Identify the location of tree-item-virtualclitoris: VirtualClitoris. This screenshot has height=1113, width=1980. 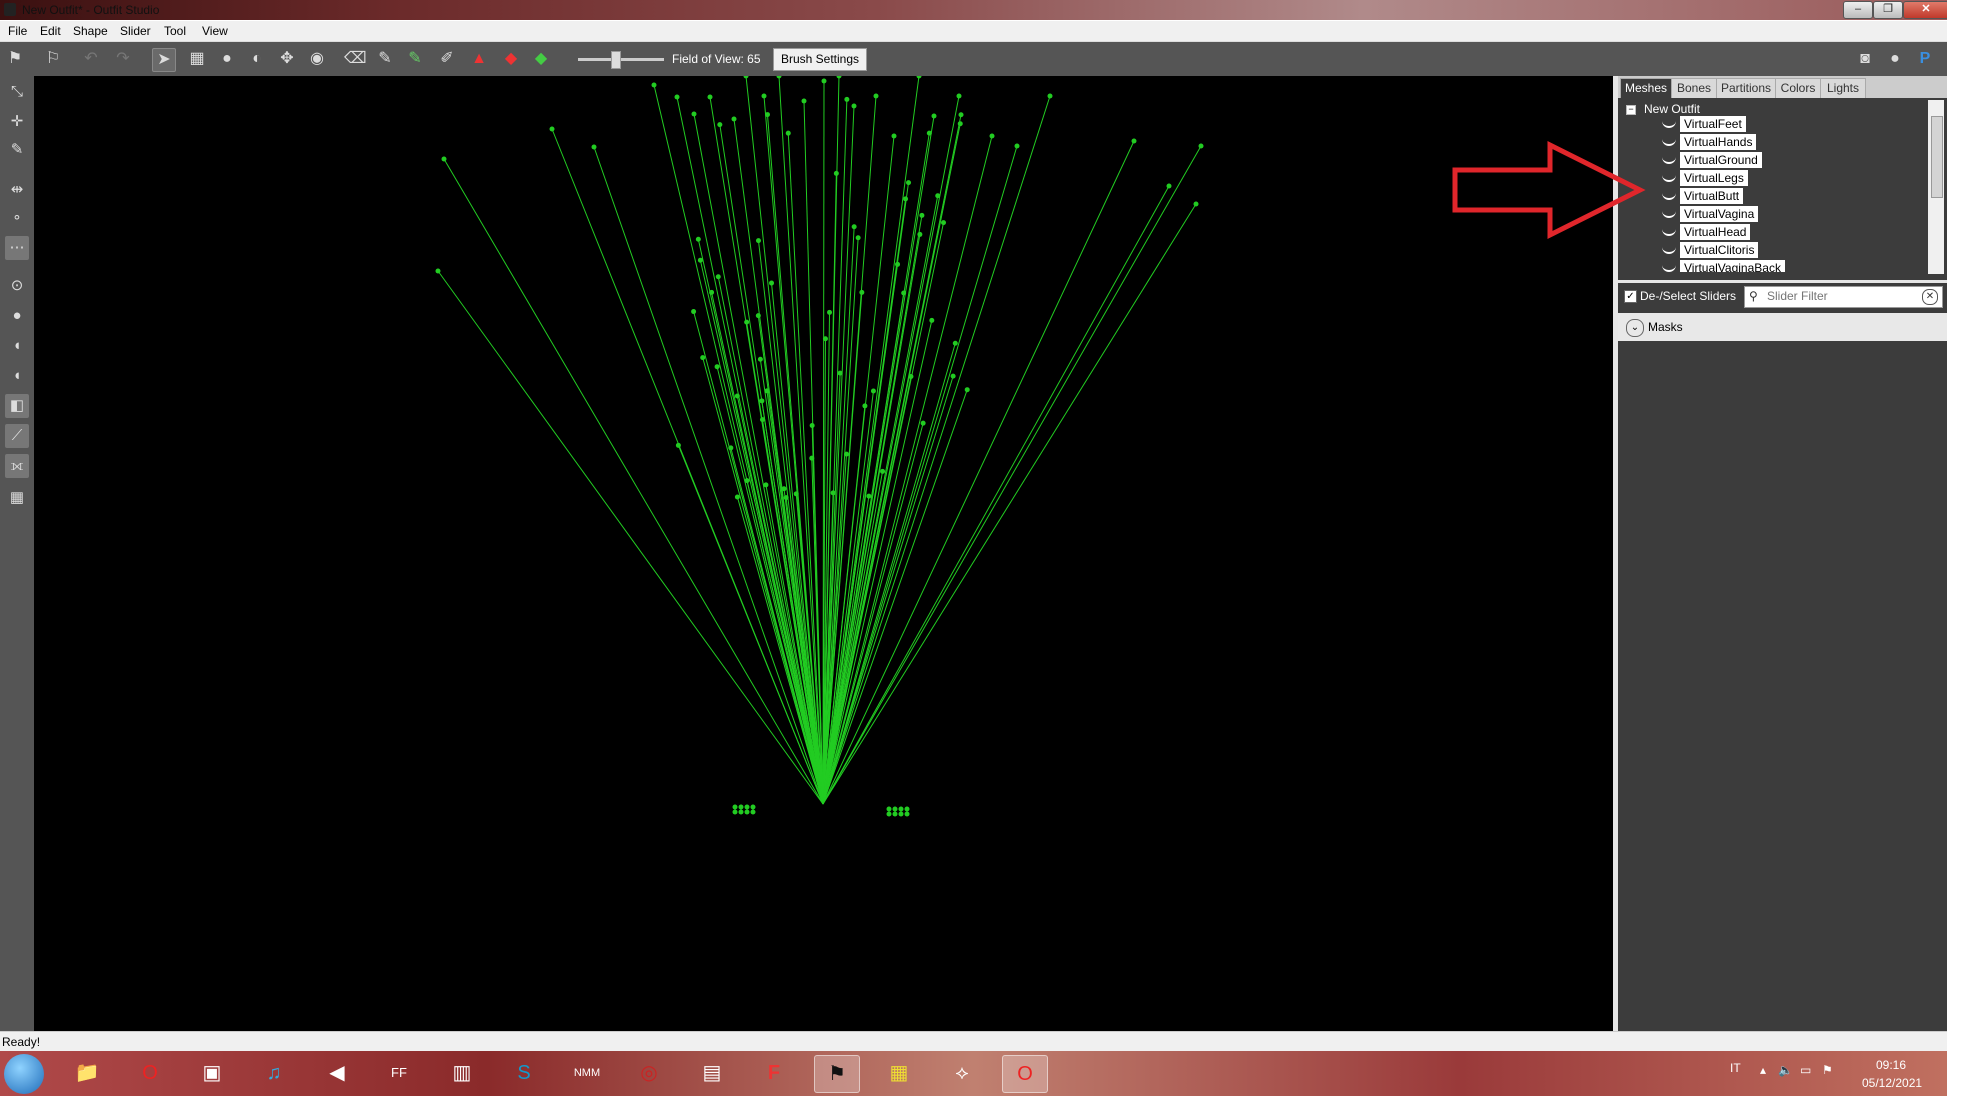
(1719, 250).